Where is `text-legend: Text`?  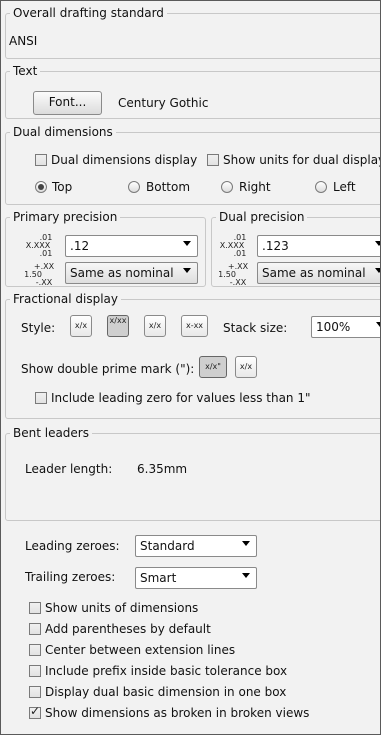
text-legend: Text is located at coordinates (25, 71).